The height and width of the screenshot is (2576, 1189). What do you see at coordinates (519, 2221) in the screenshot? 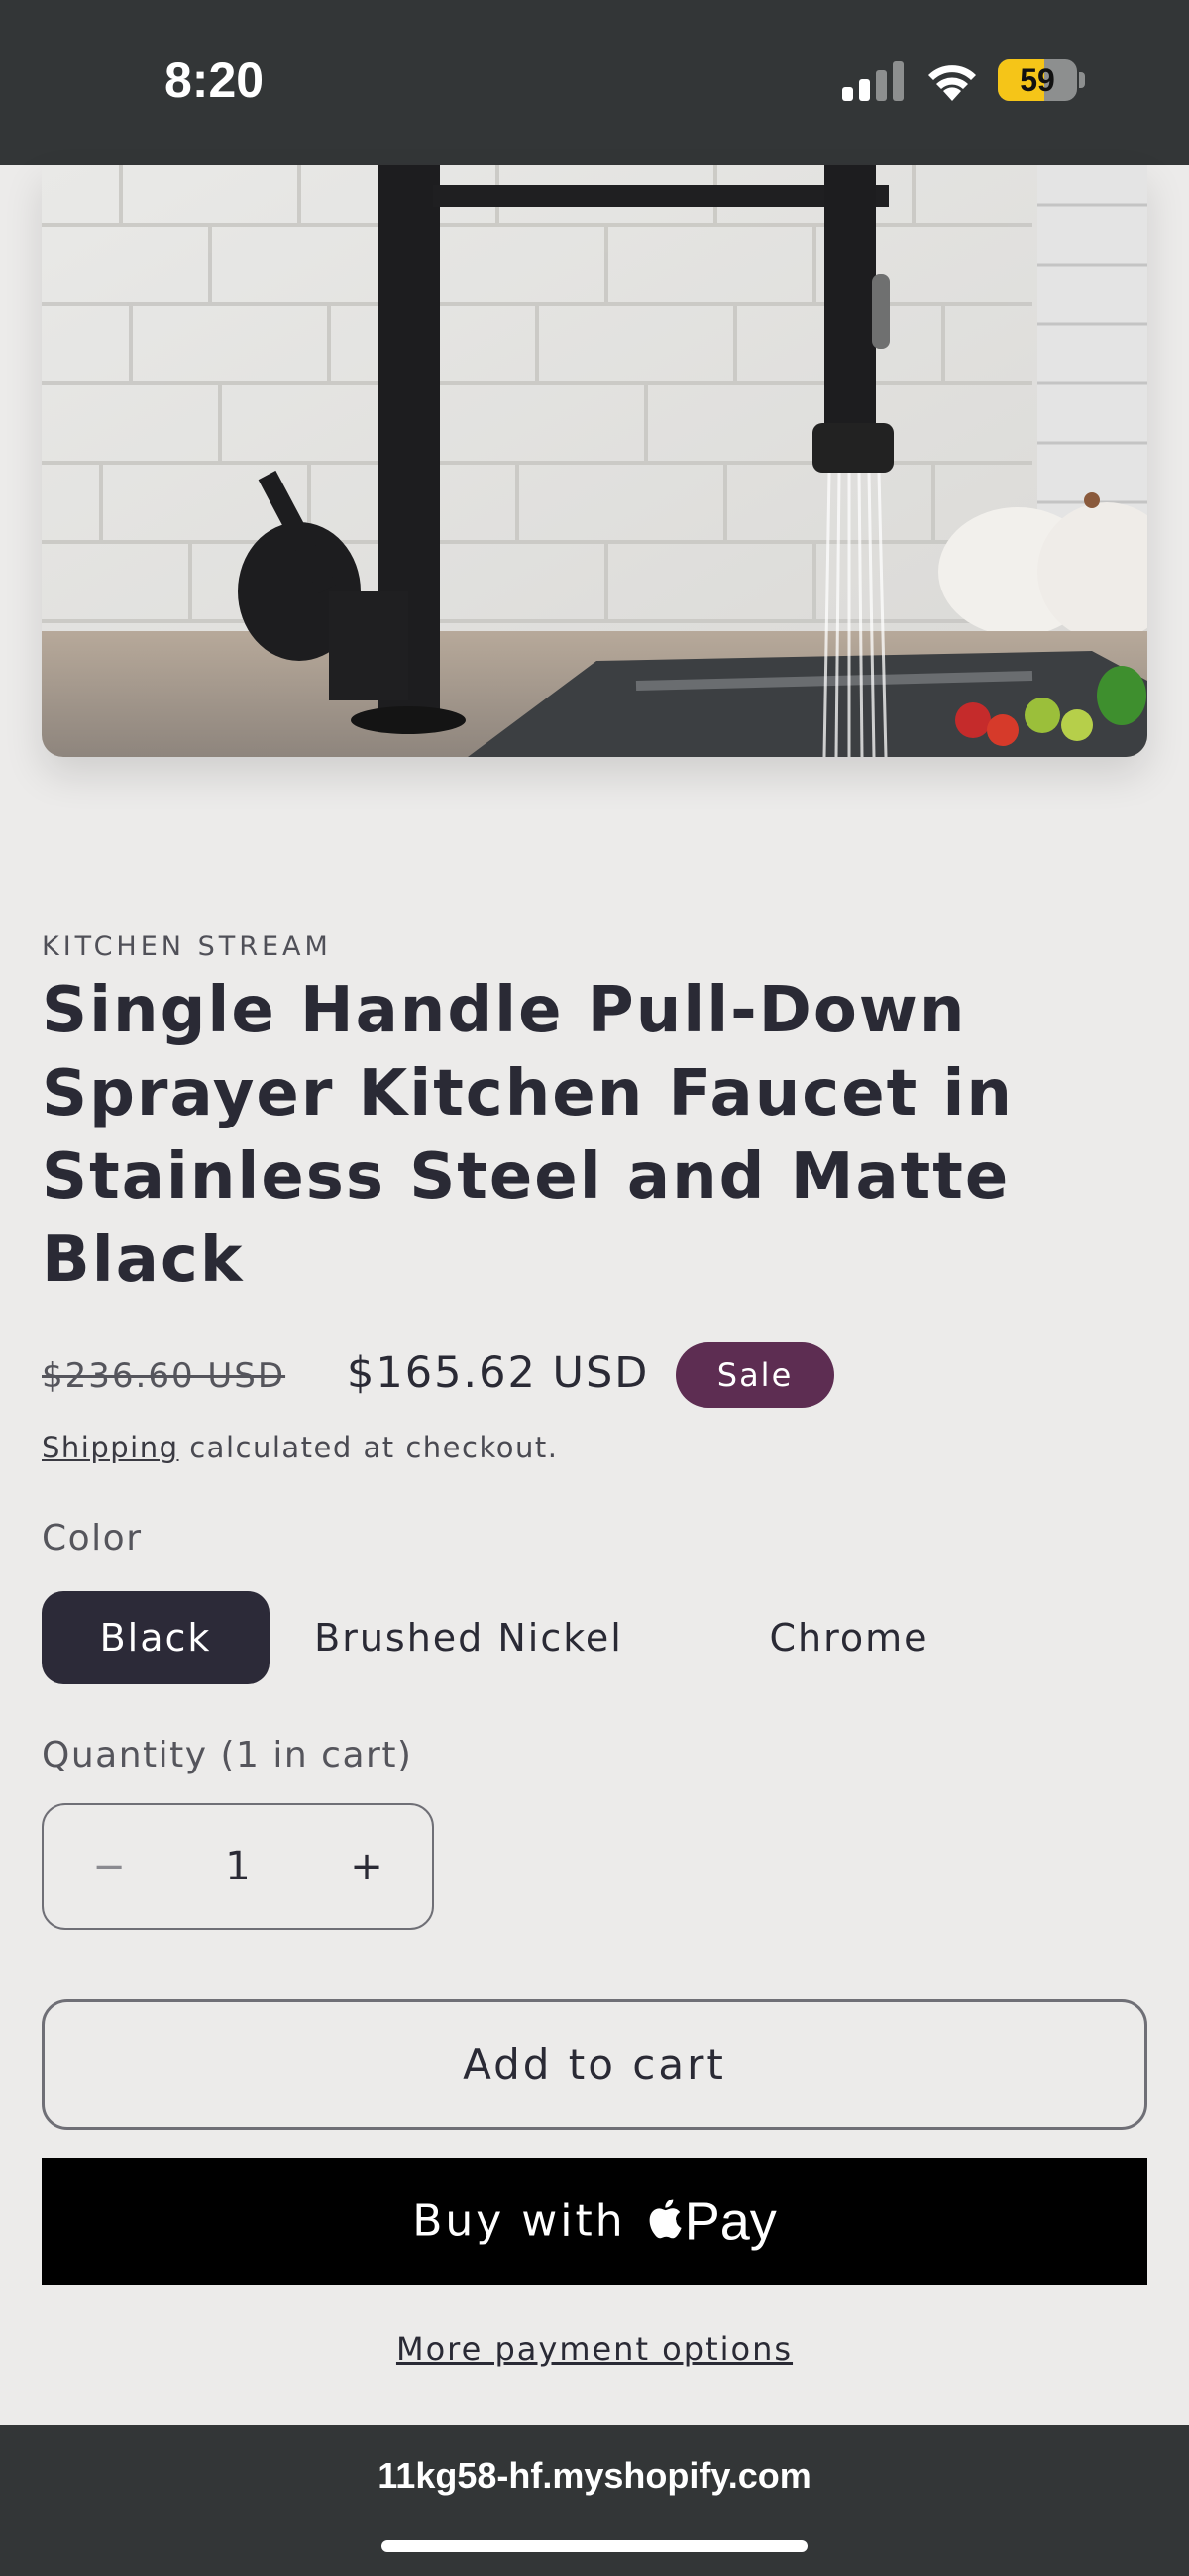
I see `buy-with-label: Buy with` at bounding box center [519, 2221].